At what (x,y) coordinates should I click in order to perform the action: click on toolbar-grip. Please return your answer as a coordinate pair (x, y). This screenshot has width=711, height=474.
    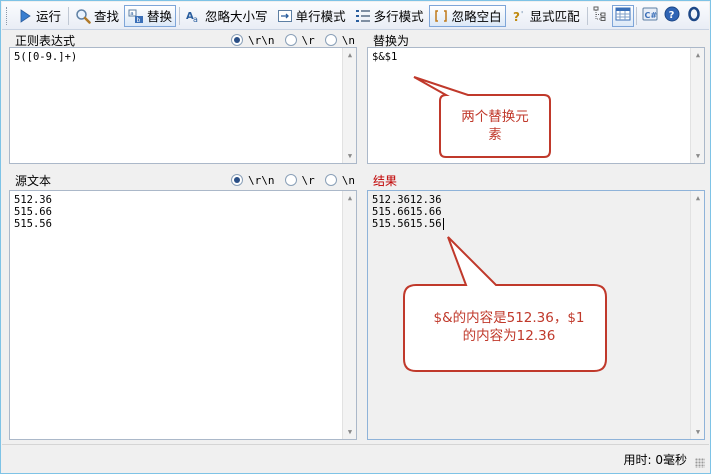
    Looking at the image, I should click on (8, 15).